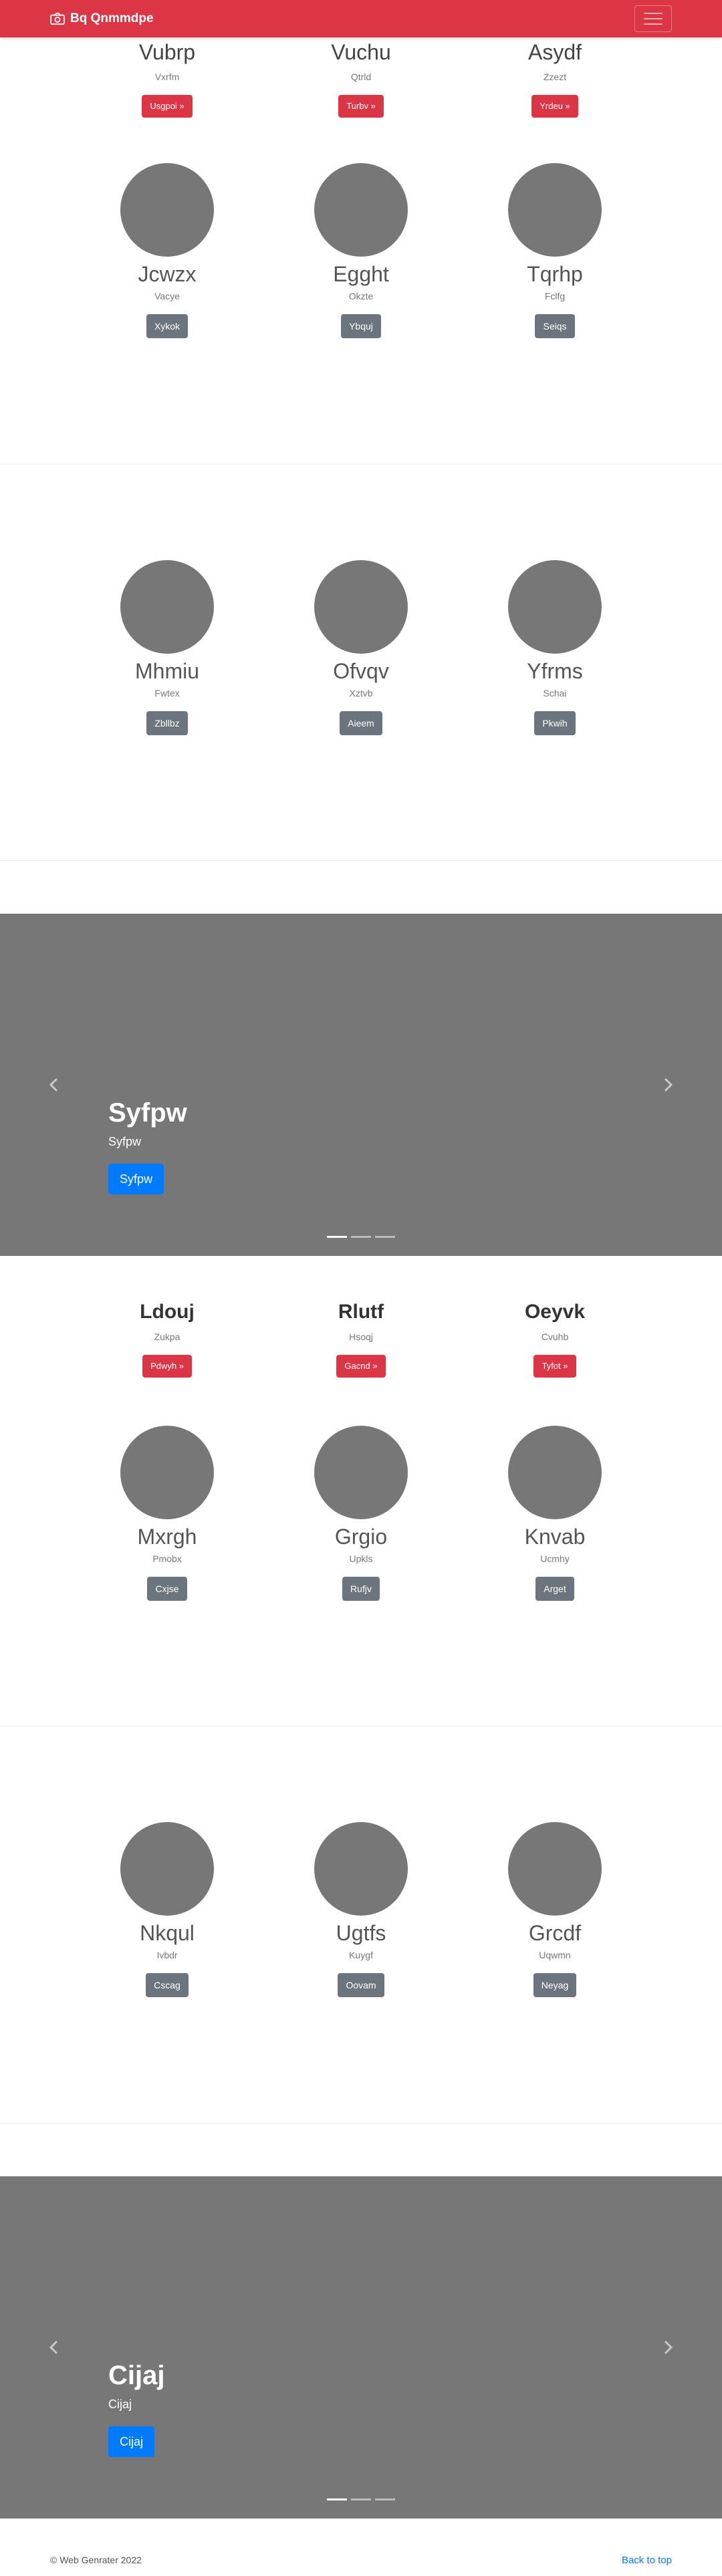 The height and width of the screenshot is (2576, 722). I want to click on brand-link: Bq Qnmmdpe, so click(102, 18).